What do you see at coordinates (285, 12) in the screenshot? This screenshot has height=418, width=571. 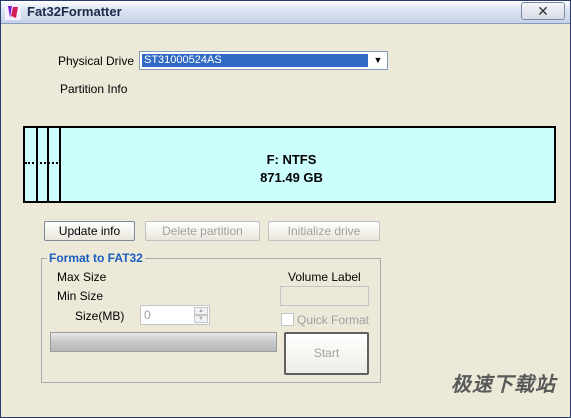 I see `title-bar: Fat32Formatter ✕` at bounding box center [285, 12].